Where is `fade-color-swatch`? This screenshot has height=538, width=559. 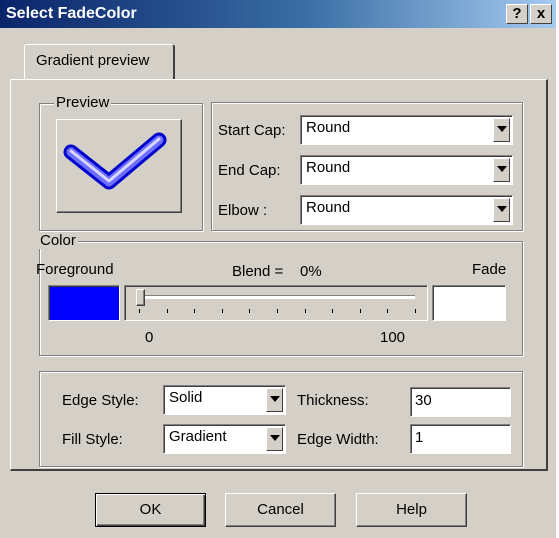 fade-color-swatch is located at coordinates (469, 303).